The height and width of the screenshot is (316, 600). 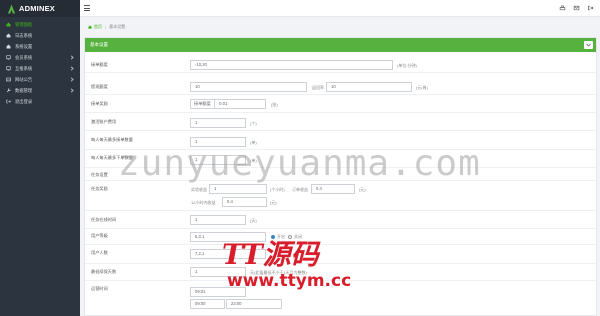 I want to click on breadcrumb-home: 首页, so click(x=98, y=27).